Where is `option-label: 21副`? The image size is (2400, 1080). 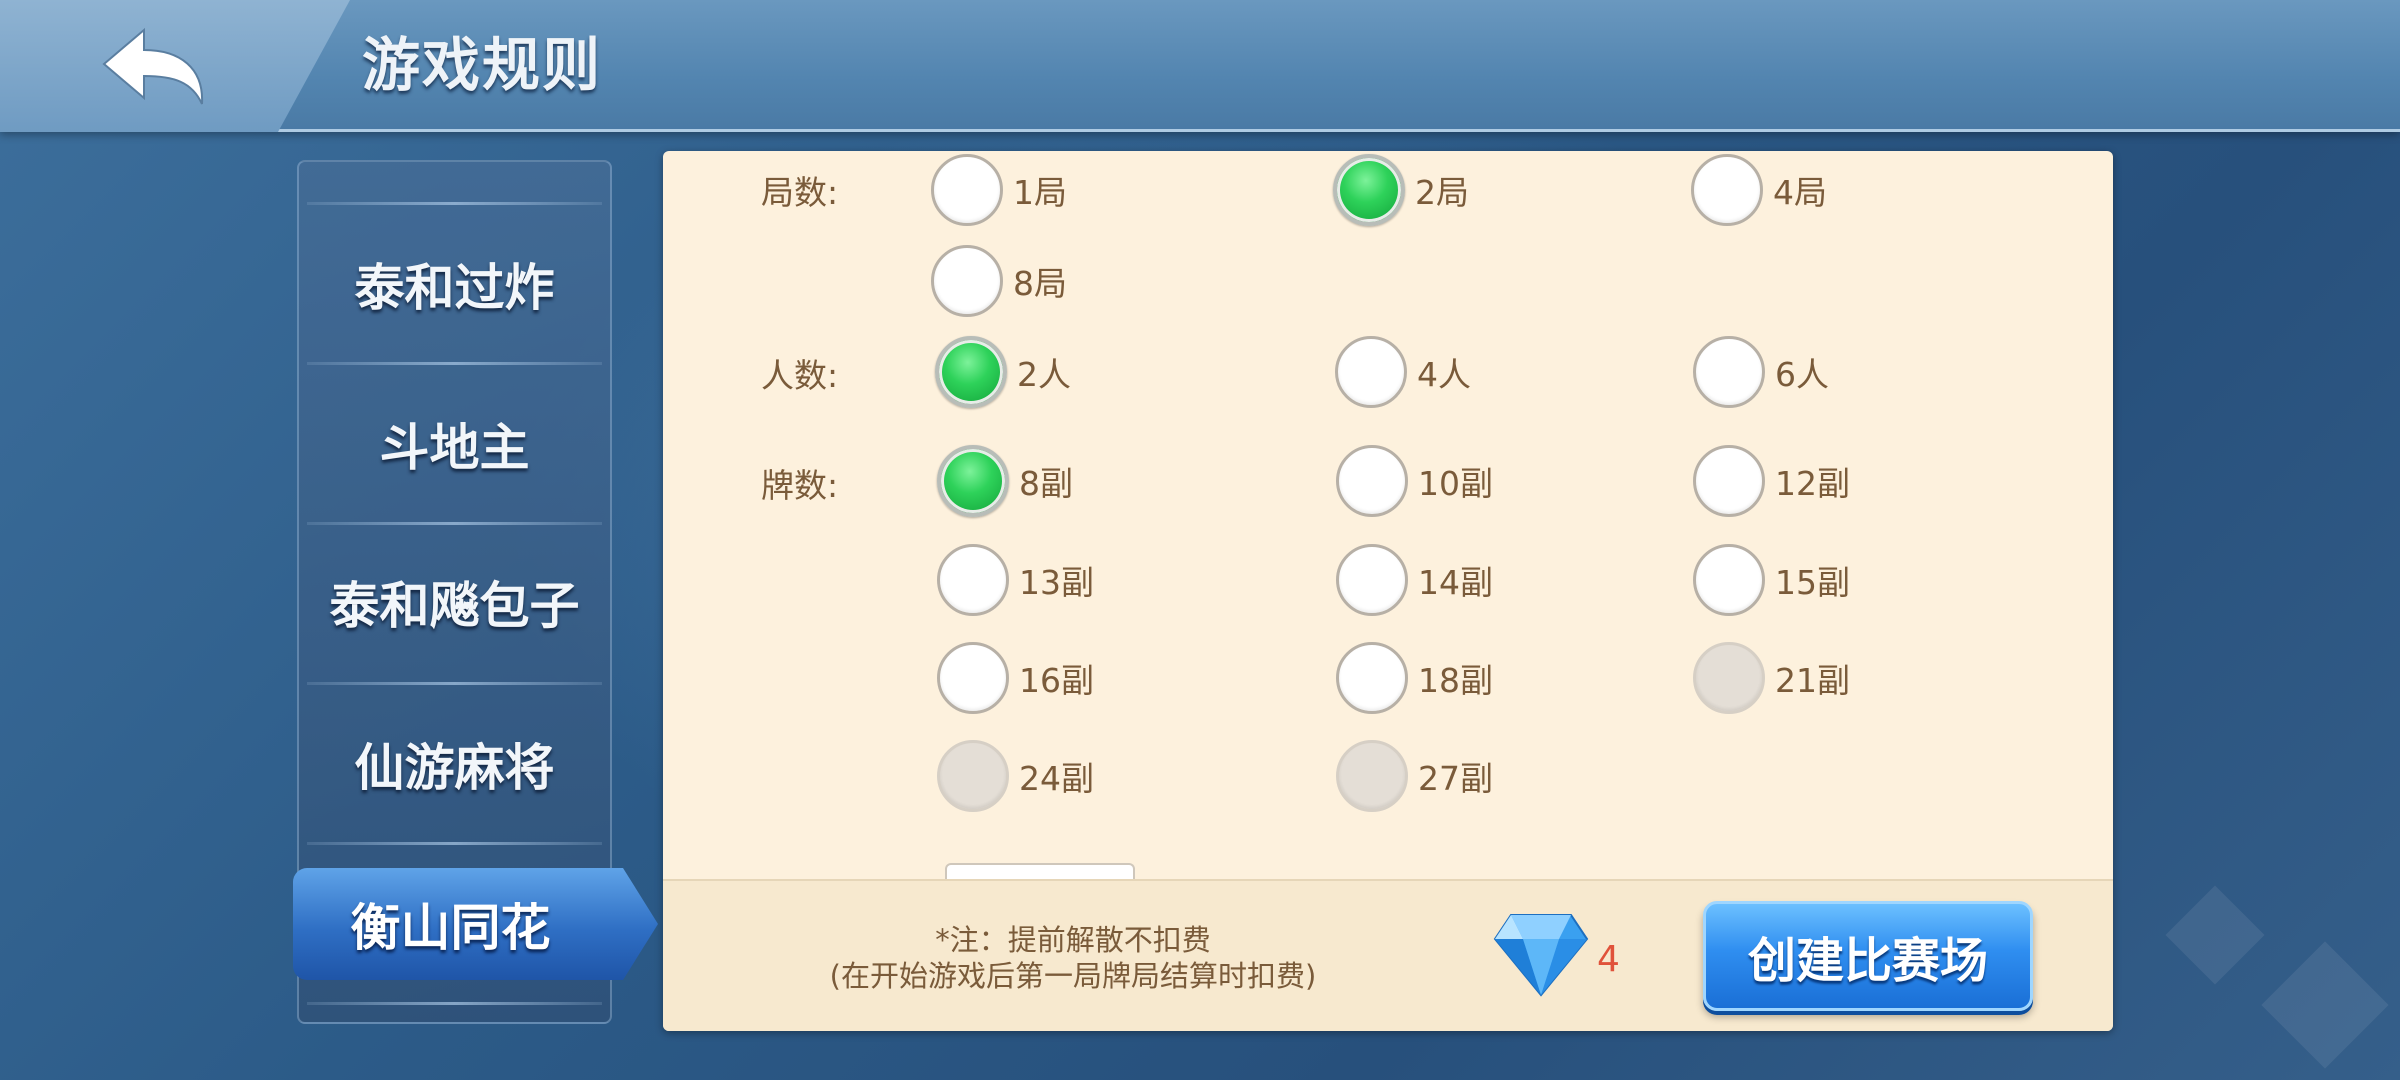
option-label: 21副 is located at coordinates (1812, 680).